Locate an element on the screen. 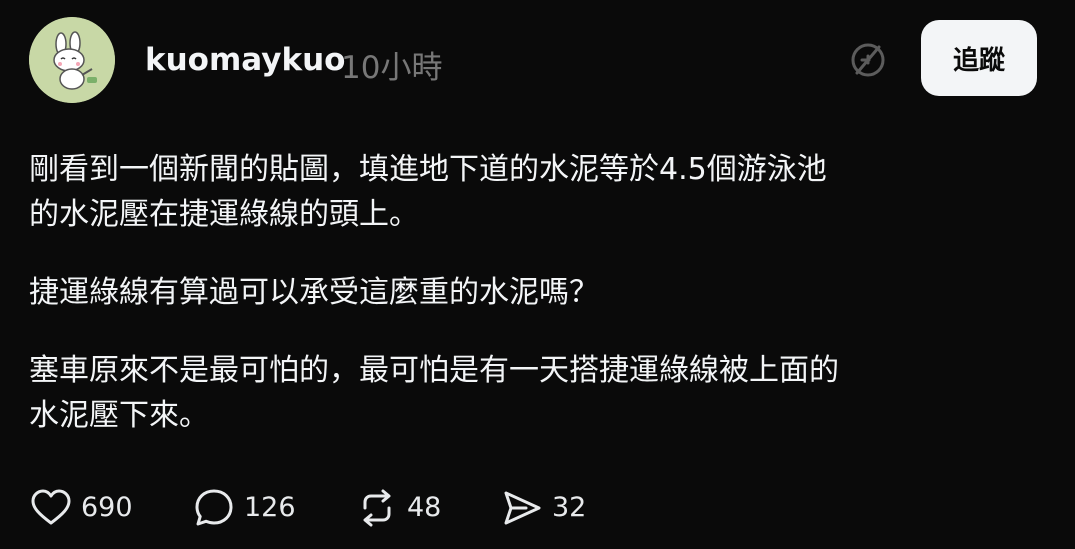 This screenshot has height=549, width=1075. reply-button: 126 is located at coordinates (244, 508).